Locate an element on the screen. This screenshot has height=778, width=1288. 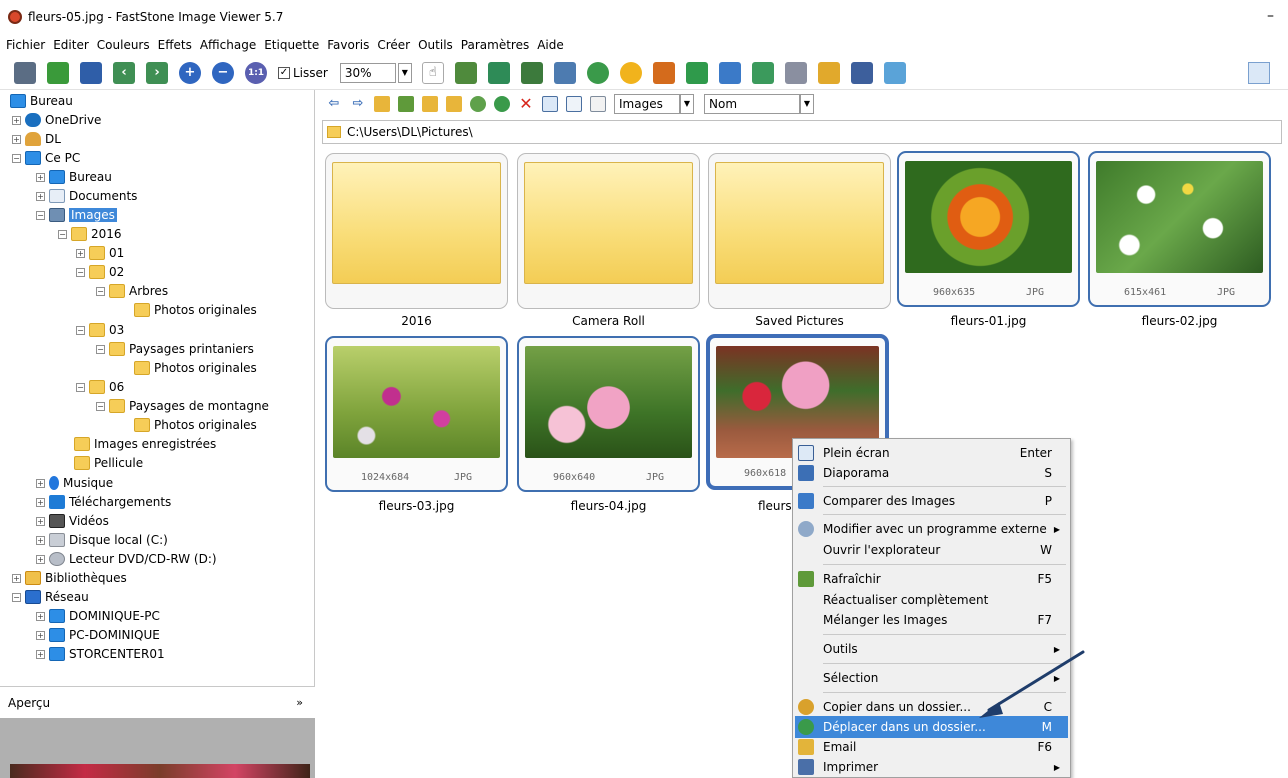
lisser-checkbox: ✓ Lisser is located at coordinates (303, 73).